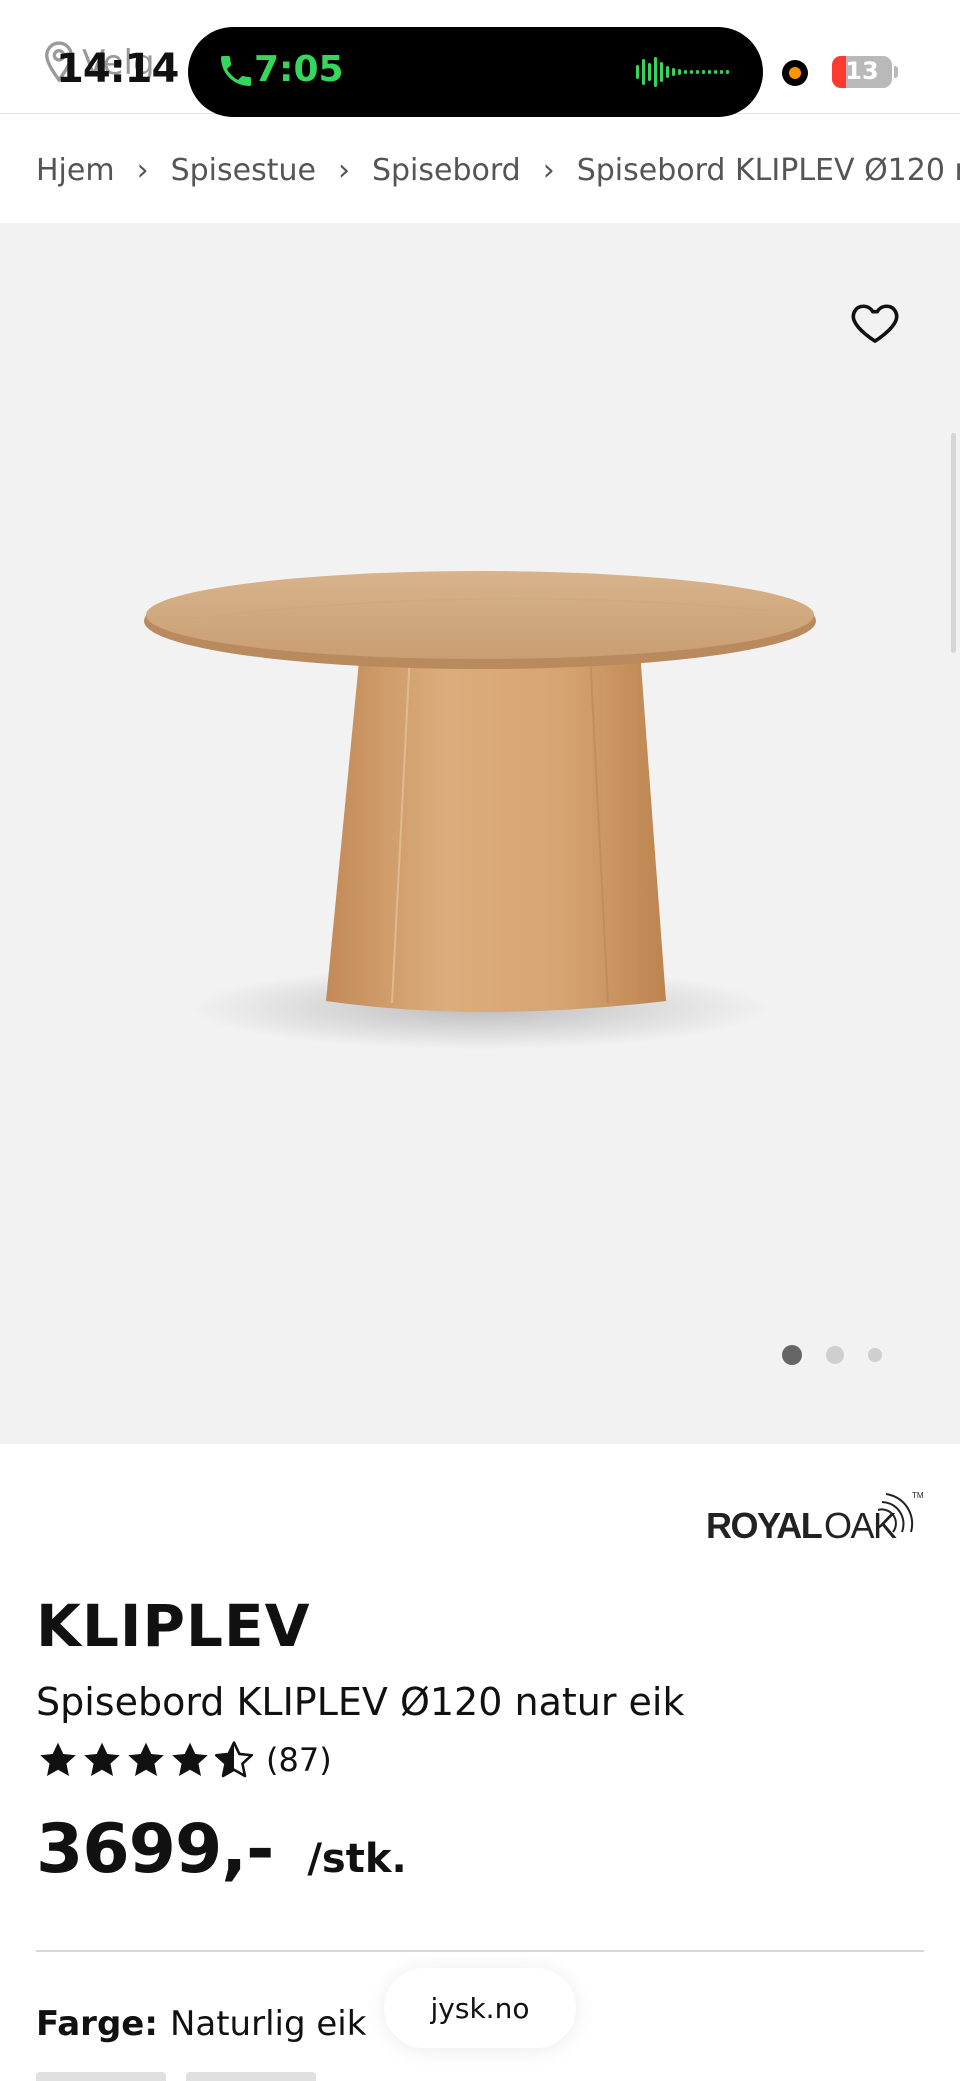 The width and height of the screenshot is (960, 2081). I want to click on battery-level: 13, so click(862, 71).